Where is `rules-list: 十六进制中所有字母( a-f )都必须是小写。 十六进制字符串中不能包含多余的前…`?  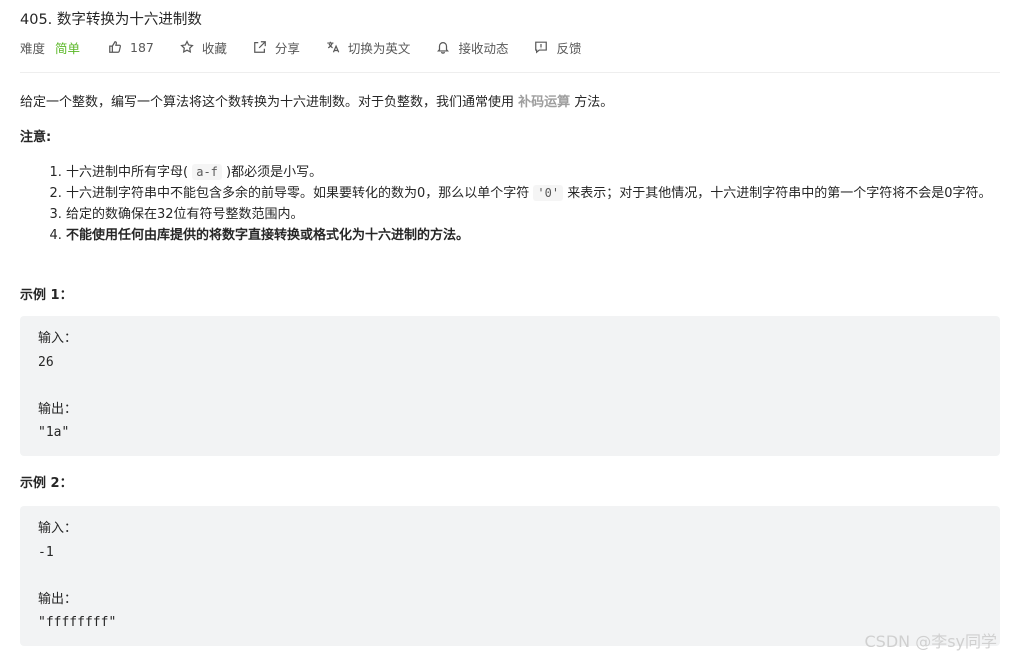 rules-list: 十六进制中所有字母( a-f )都必须是小写。 十六进制字符串中不能包含多余的前… is located at coordinates (525, 204).